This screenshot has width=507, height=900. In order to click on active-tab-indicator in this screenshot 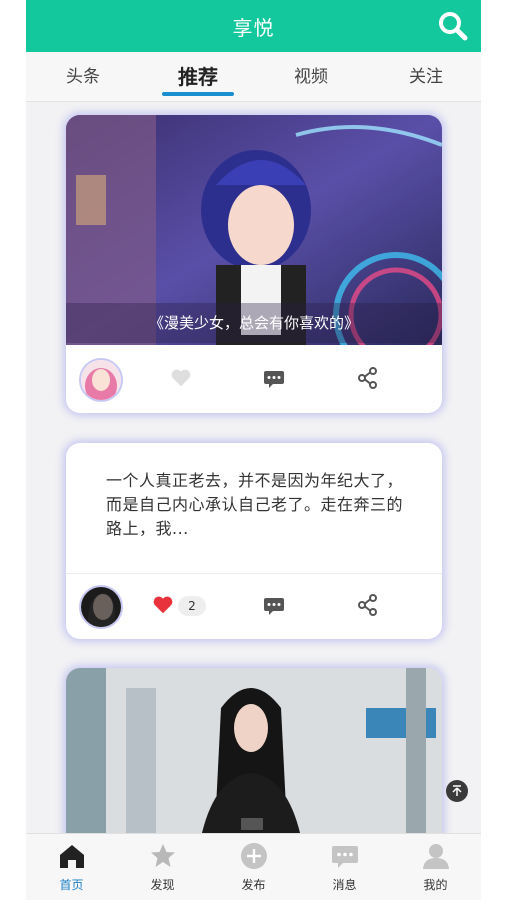, I will do `click(198, 94)`.